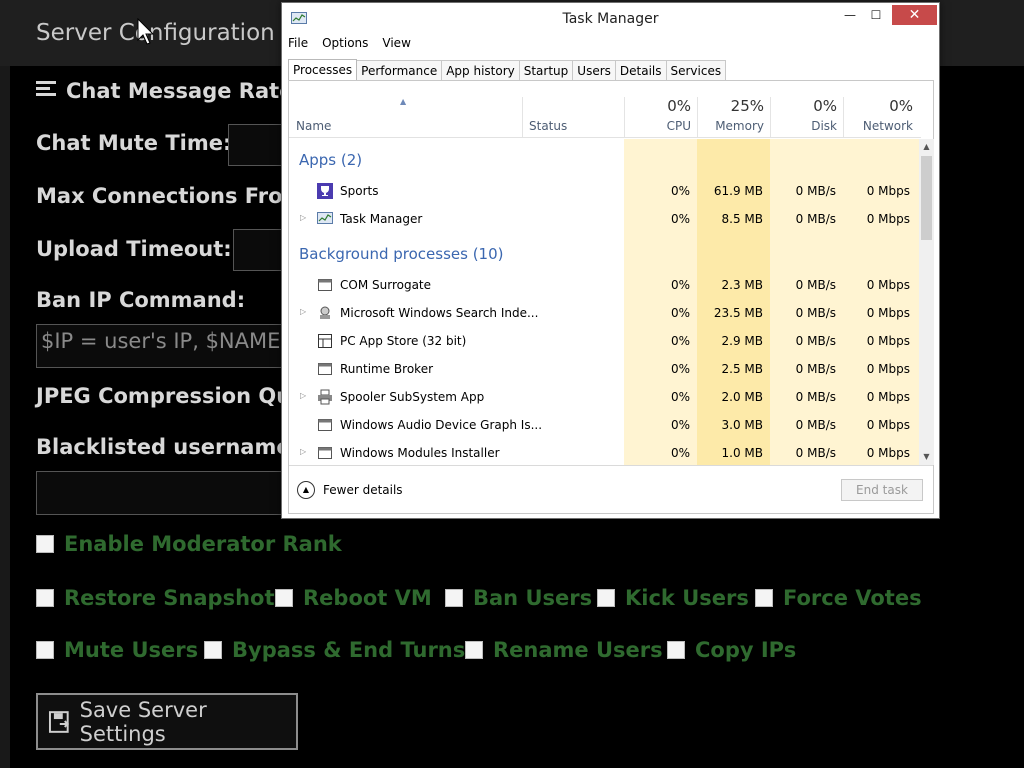  Describe the element at coordinates (325, 218) in the screenshot. I see `task-manager-icon` at that location.